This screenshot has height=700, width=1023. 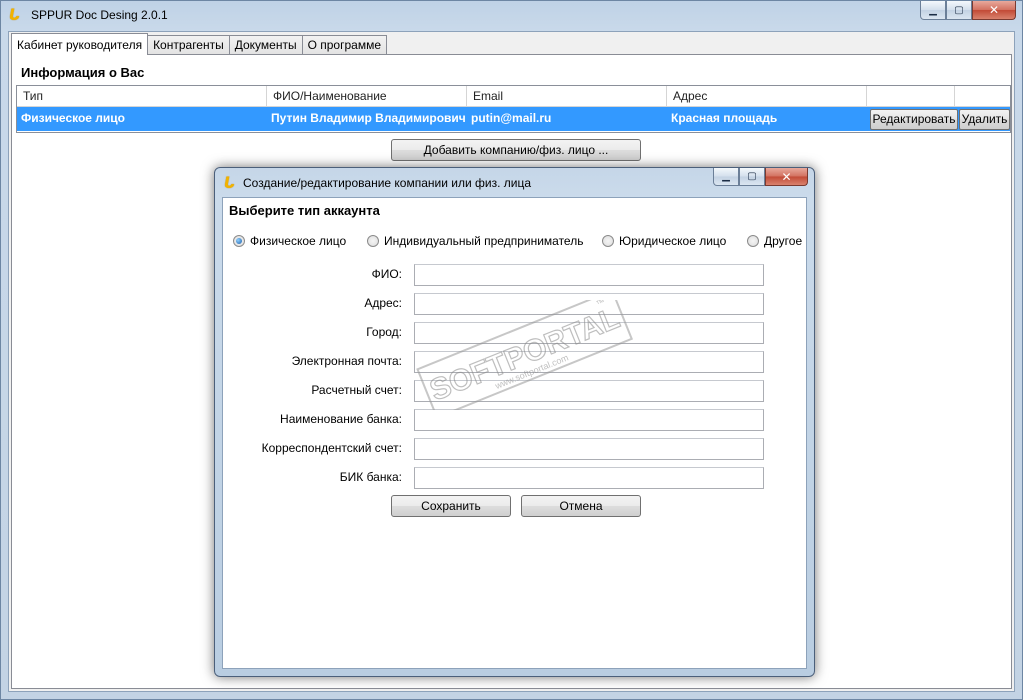 I want to click on form-row-fio: ФИО:, so click(x=514, y=275).